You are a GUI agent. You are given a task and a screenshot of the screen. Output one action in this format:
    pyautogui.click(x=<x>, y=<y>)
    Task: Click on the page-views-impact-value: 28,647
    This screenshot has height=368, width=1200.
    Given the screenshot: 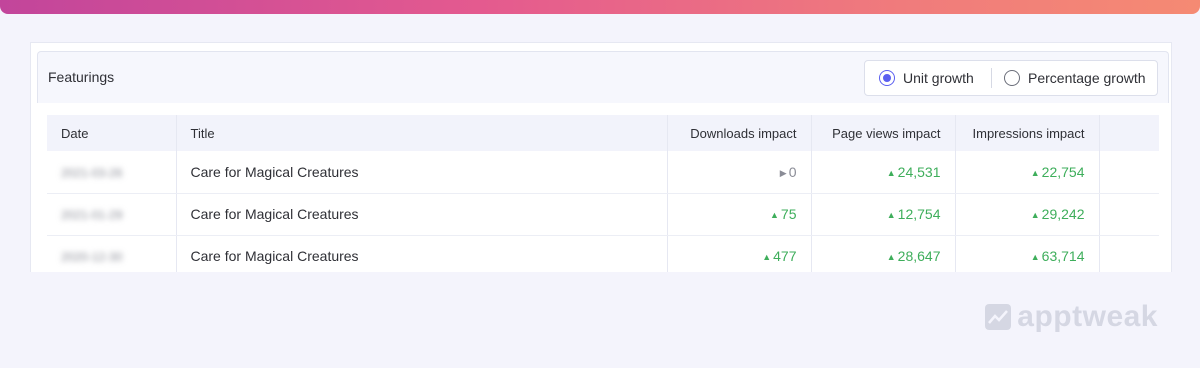 What is the action you would take?
    pyautogui.click(x=919, y=256)
    